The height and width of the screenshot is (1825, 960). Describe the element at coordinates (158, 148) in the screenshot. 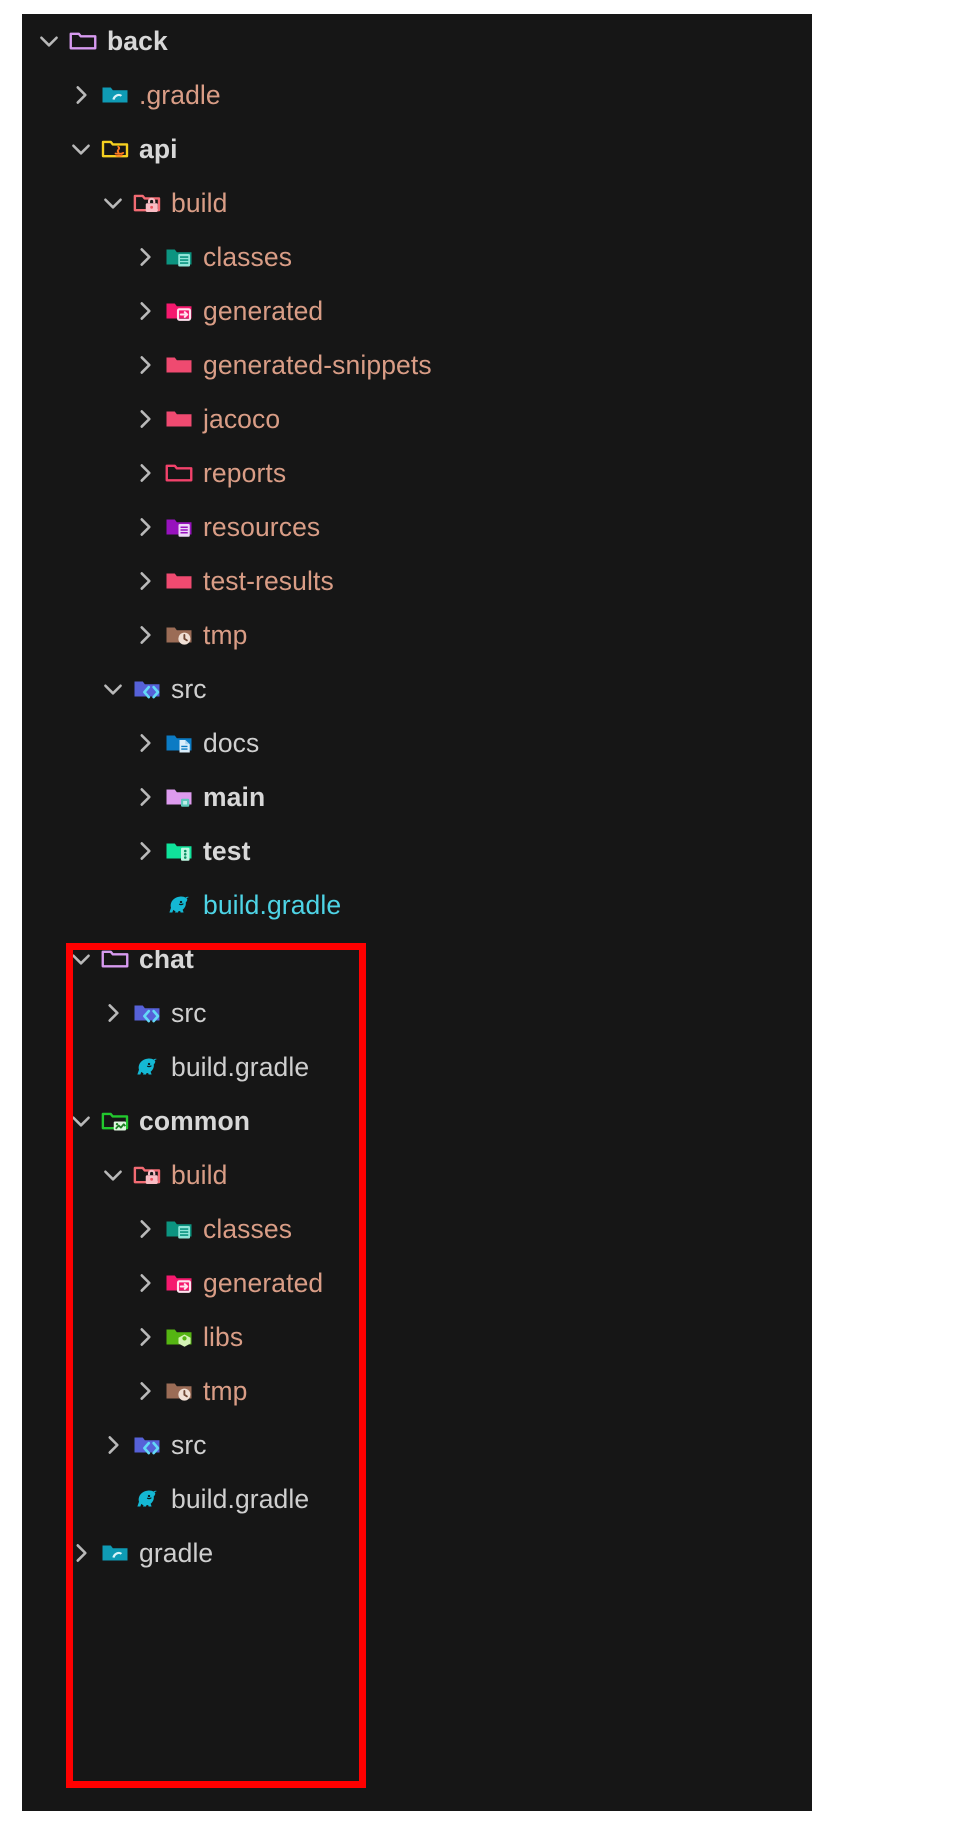

I see `tree-row-label: api` at that location.